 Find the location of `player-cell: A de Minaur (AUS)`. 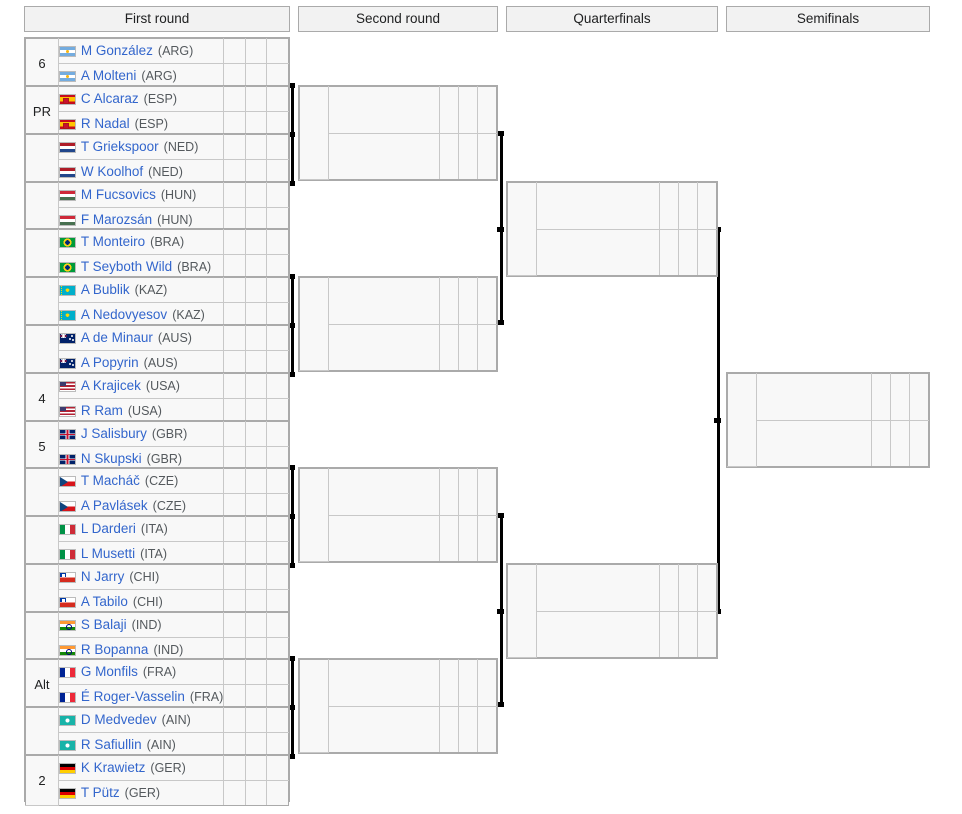

player-cell: A de Minaur (AUS) is located at coordinates (141, 338).